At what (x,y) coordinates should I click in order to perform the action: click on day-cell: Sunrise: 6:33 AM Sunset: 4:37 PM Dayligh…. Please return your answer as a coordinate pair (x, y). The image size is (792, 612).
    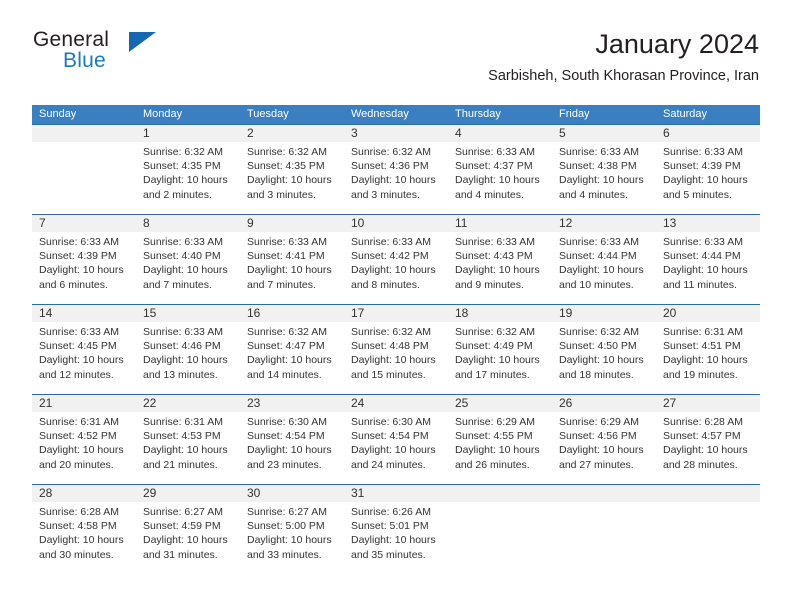
    Looking at the image, I should click on (500, 178).